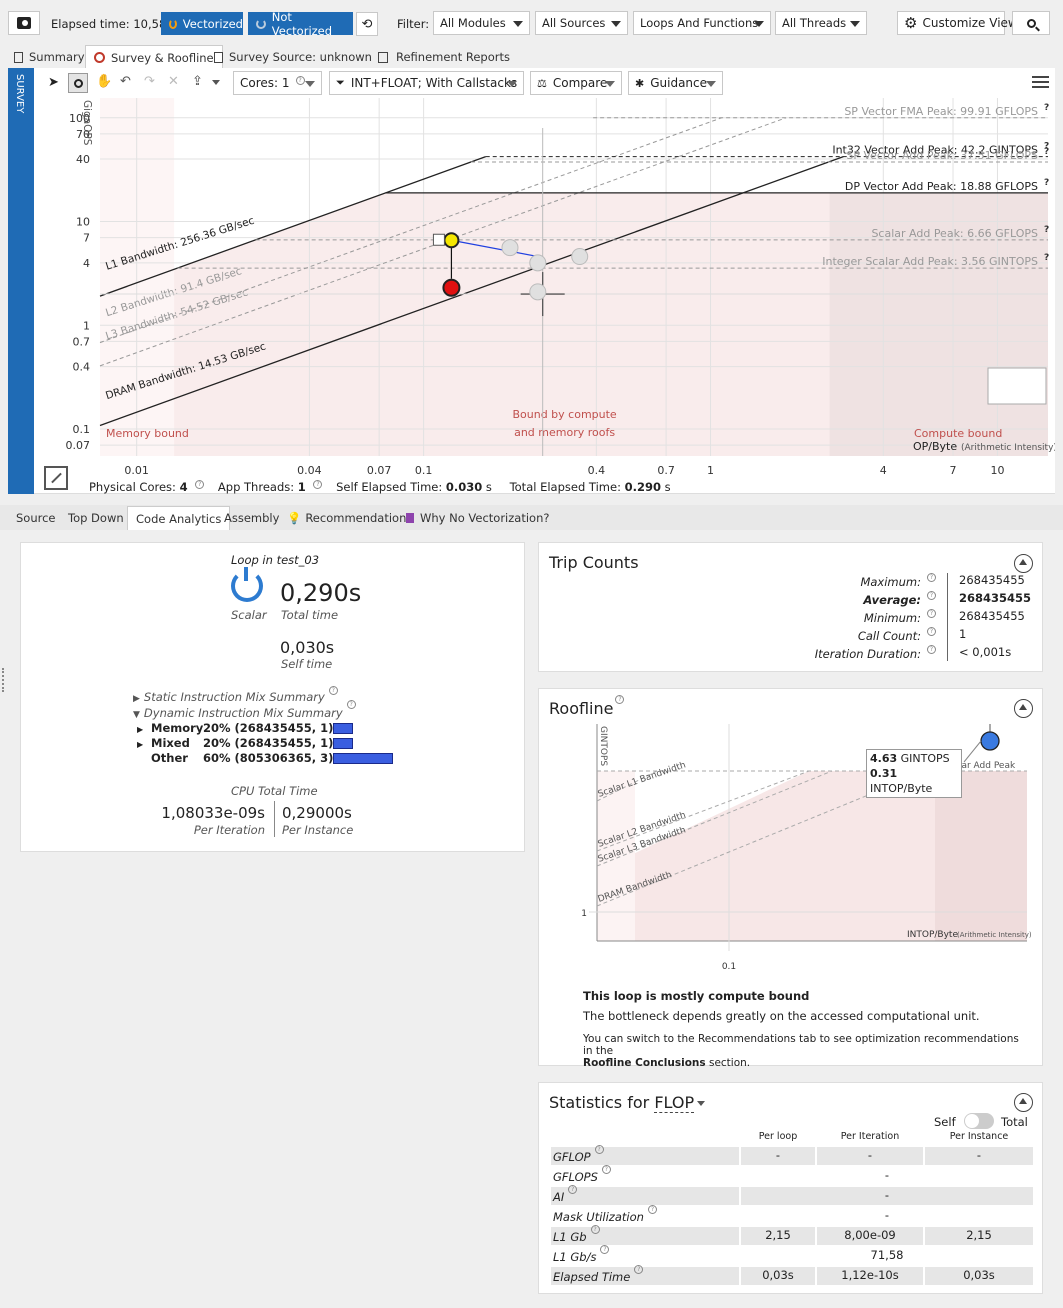 This screenshot has height=1308, width=1063. What do you see at coordinates (104, 81) in the screenshot?
I see `pan-tool-icon: ✋` at bounding box center [104, 81].